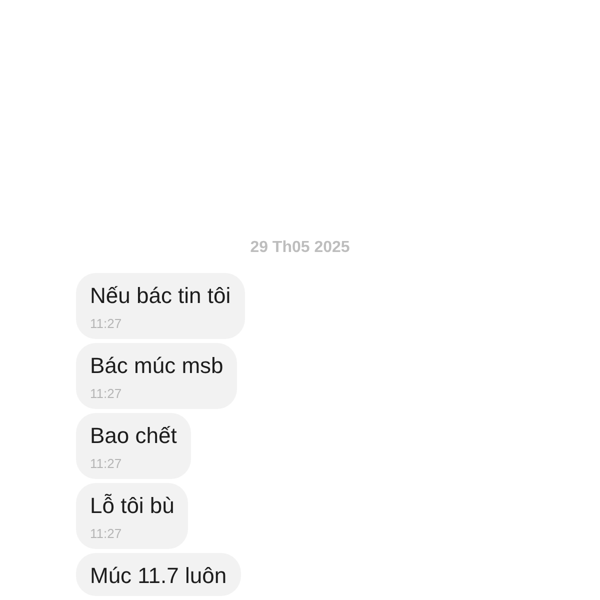  Describe the element at coordinates (132, 506) in the screenshot. I see `message-text: Lỗ tôi bù` at that location.